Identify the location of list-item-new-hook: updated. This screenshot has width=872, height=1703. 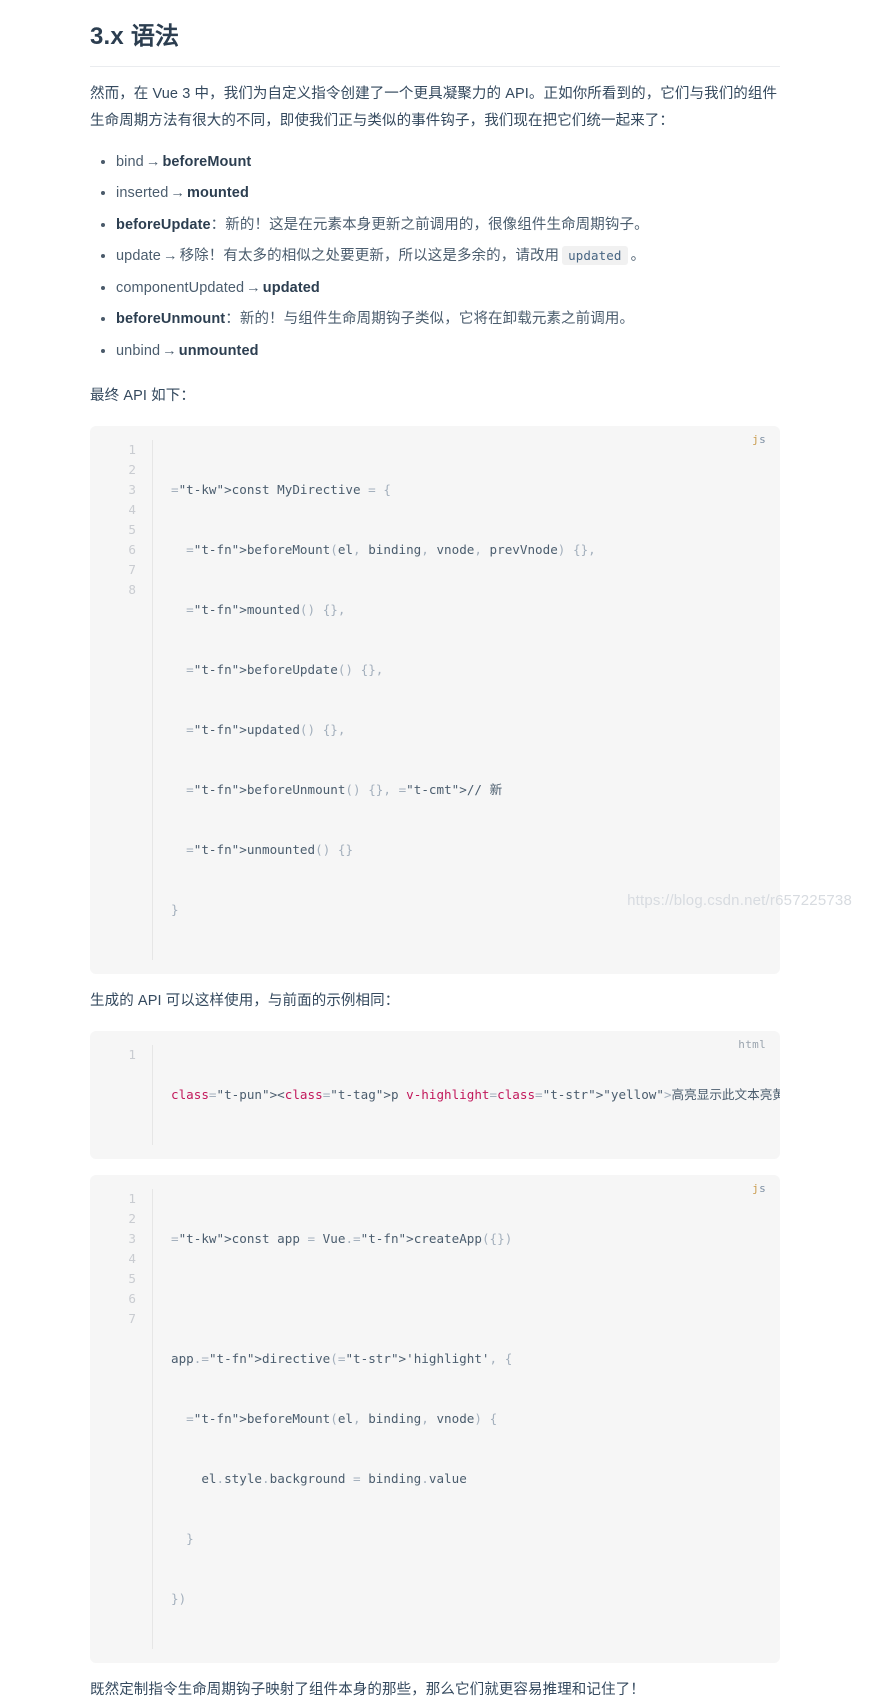
(291, 287).